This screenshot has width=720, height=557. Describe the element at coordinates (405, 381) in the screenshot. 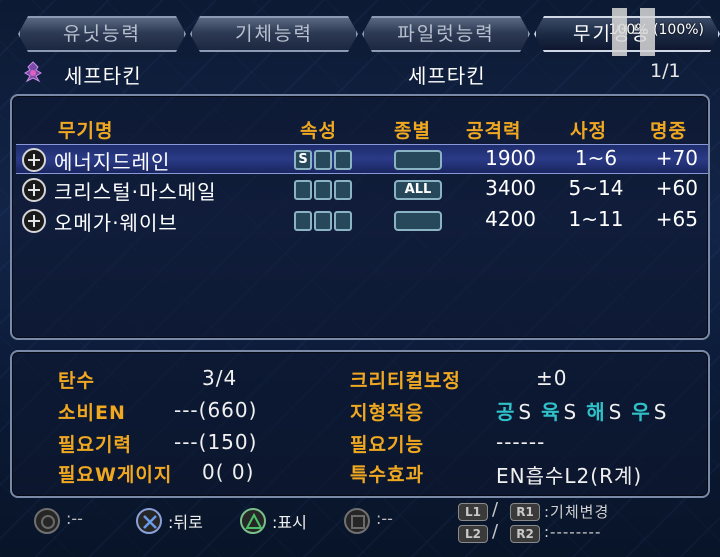

I see `critical-label: 크리티컬보정` at that location.